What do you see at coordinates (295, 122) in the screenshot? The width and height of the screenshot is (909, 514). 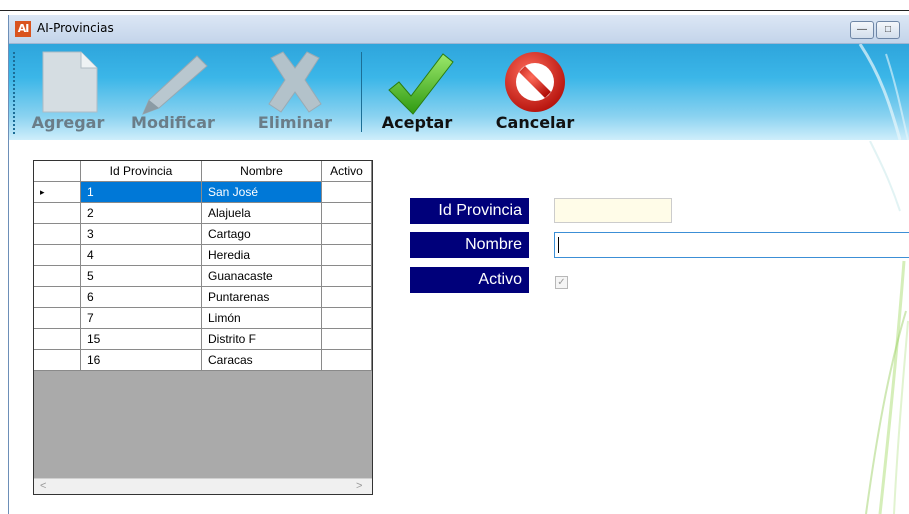 I see `eliminar-label: Eliminar` at bounding box center [295, 122].